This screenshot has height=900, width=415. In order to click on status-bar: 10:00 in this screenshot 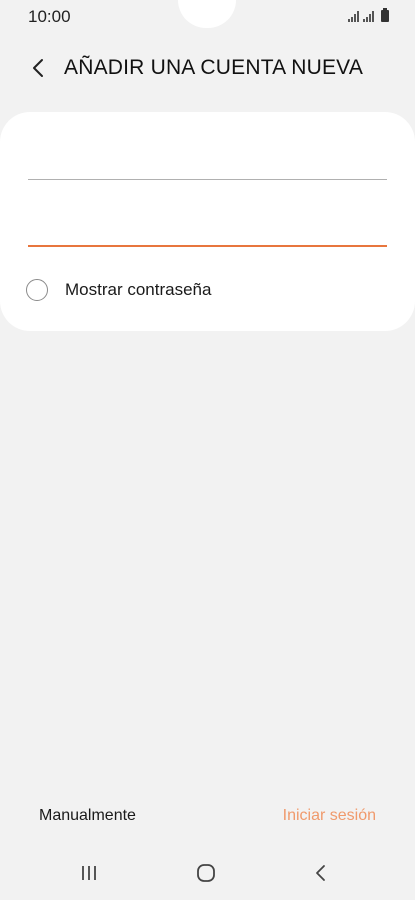, I will do `click(207, 18)`.